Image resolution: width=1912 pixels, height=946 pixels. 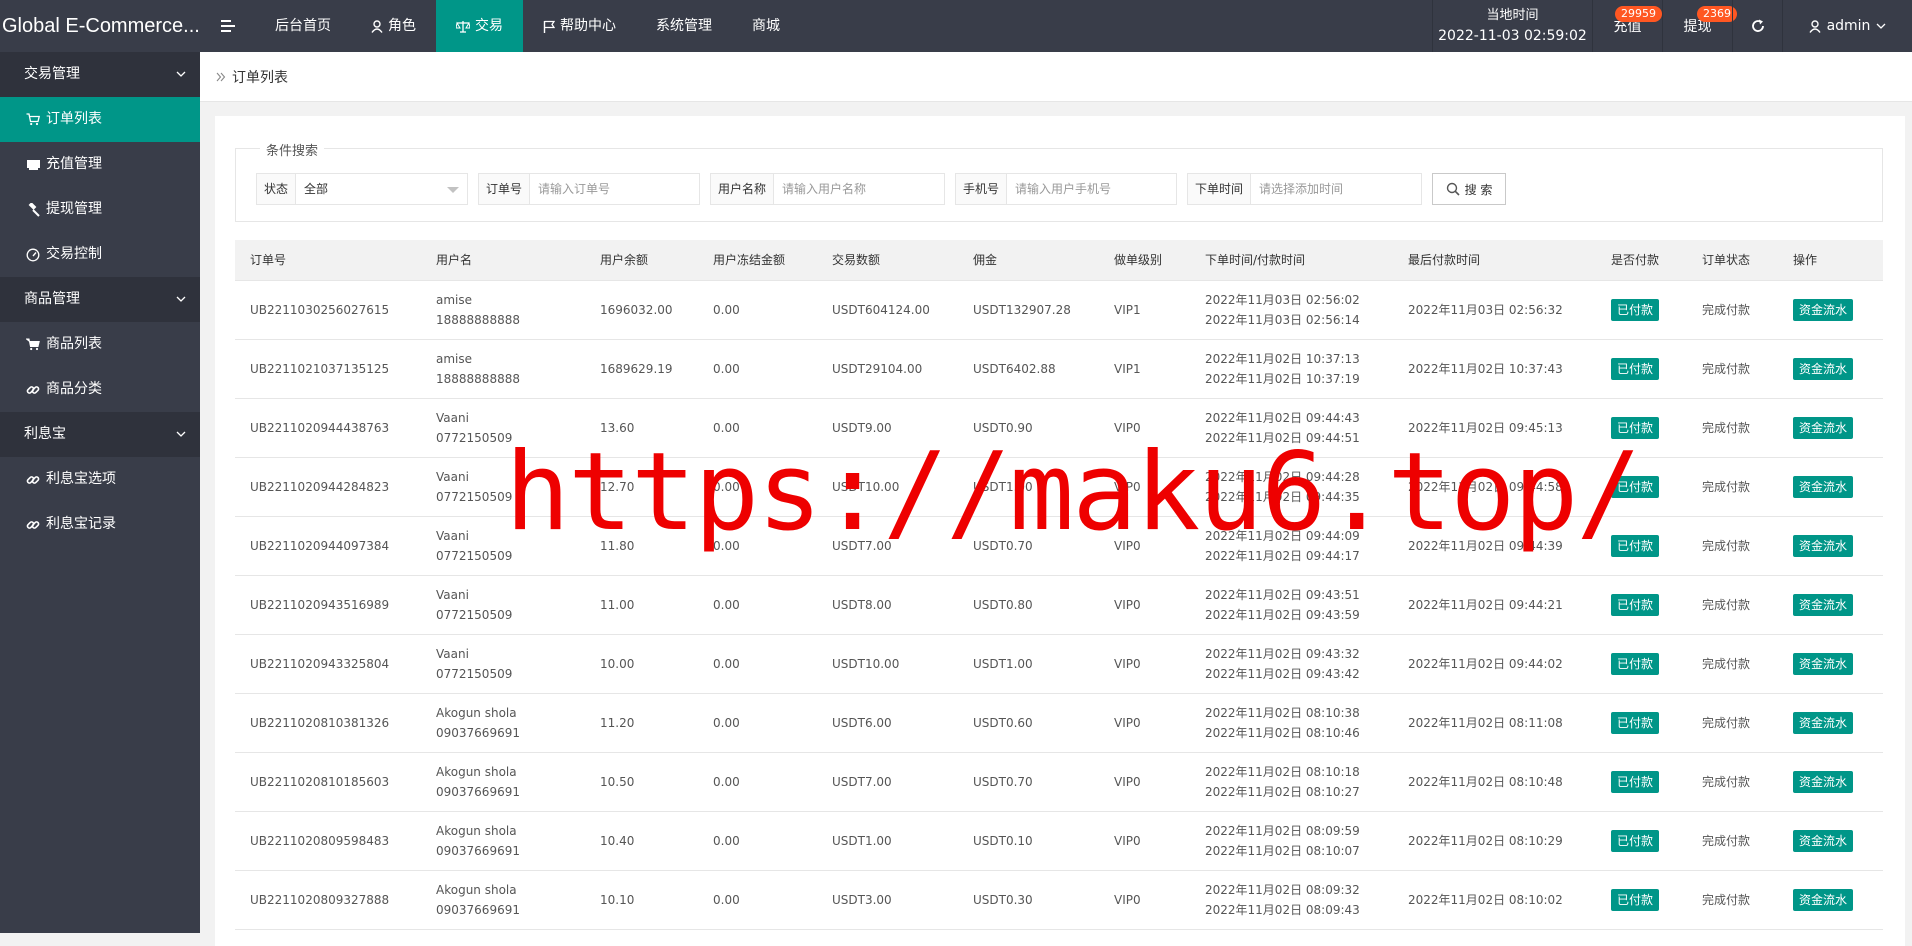 I want to click on sidebar-item-recharge: 充值管理, so click(x=100, y=164).